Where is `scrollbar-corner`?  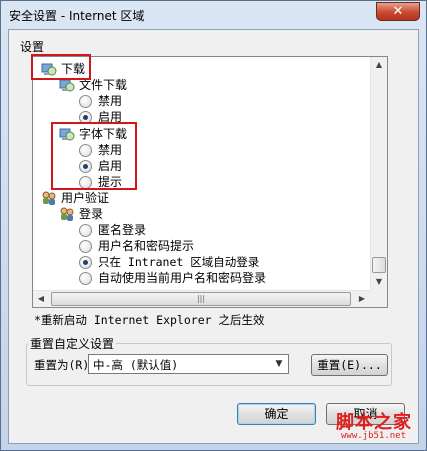 scrollbar-corner is located at coordinates (378, 298).